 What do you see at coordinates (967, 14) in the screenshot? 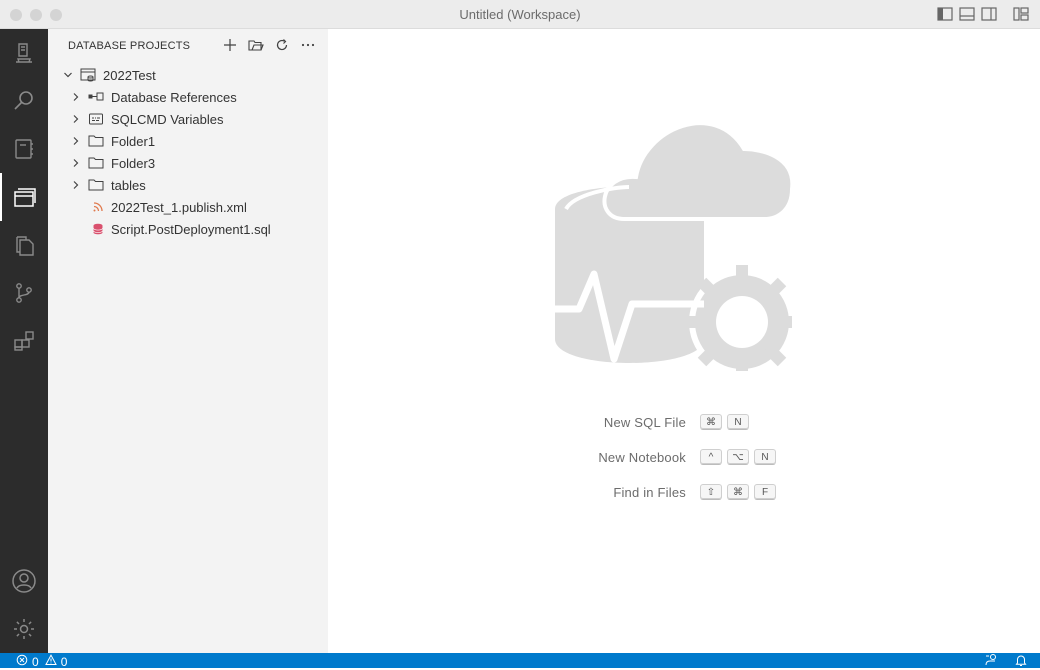
I see `toggle-panel-icon` at bounding box center [967, 14].